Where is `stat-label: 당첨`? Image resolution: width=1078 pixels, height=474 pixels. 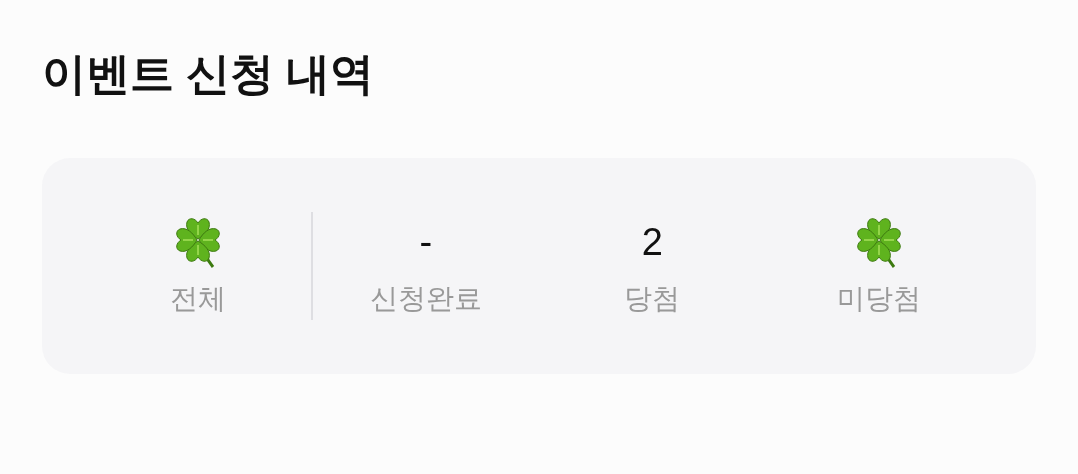 stat-label: 당첨 is located at coordinates (652, 299).